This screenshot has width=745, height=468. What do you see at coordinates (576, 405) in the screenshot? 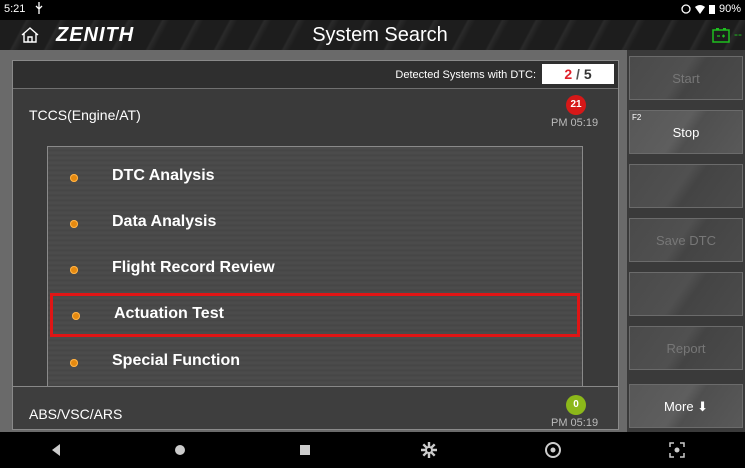
I see `dtc-badge: 0` at bounding box center [576, 405].